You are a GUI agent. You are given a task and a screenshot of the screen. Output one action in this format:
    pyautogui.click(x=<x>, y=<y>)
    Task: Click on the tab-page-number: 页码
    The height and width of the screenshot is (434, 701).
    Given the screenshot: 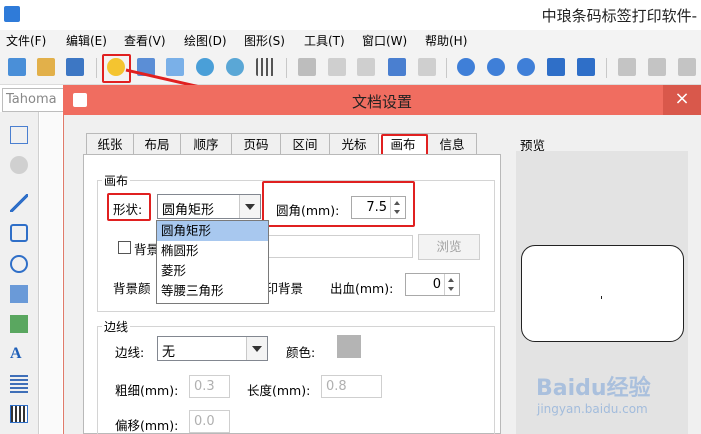 What is the action you would take?
    pyautogui.click(x=256, y=144)
    